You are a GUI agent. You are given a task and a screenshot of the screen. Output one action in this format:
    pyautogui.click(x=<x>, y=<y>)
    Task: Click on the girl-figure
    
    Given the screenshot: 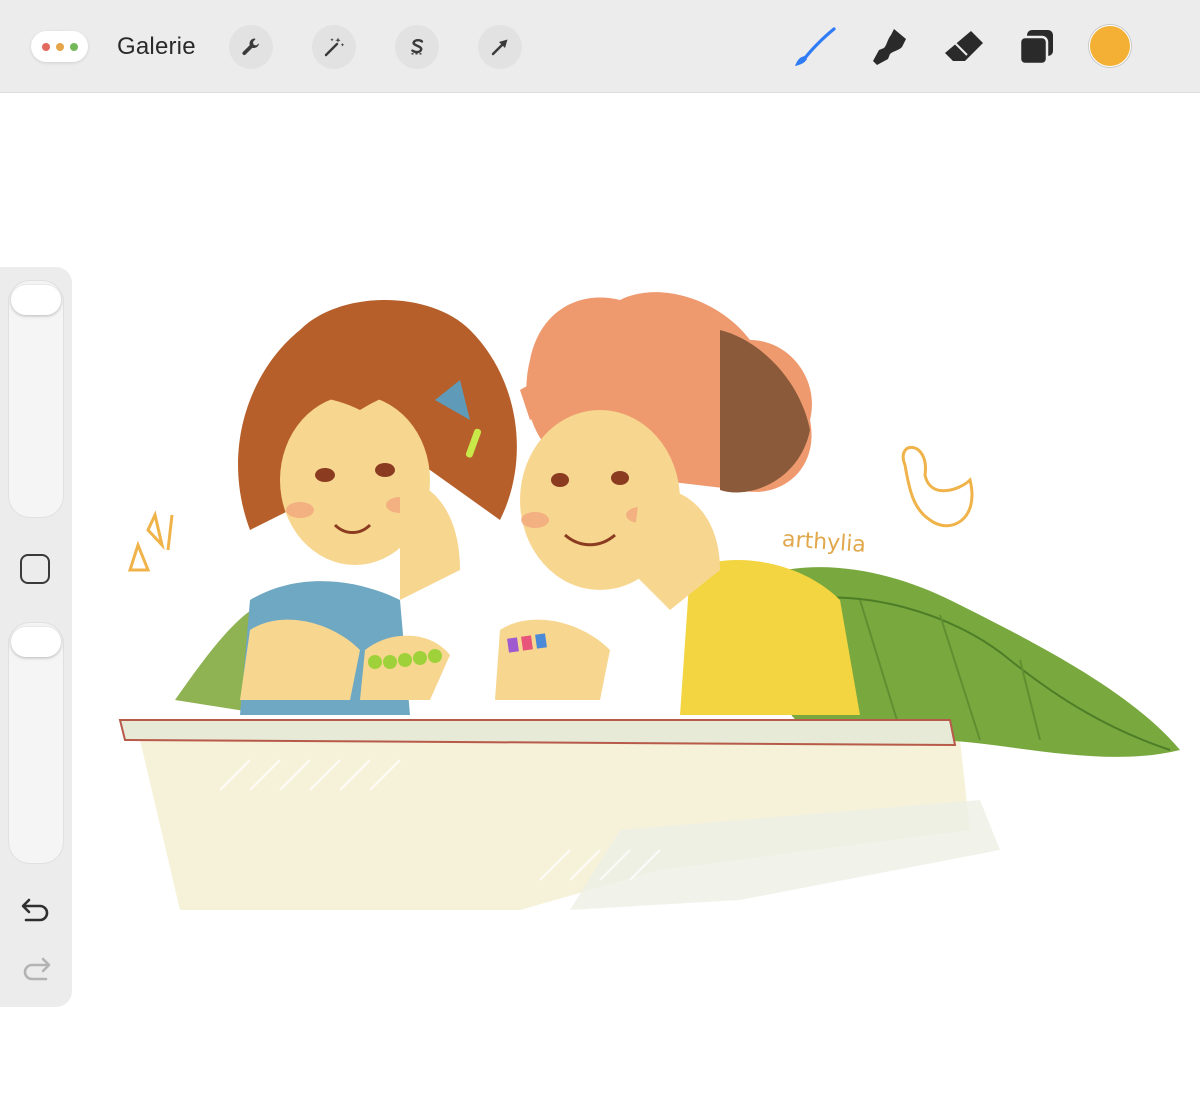 What is the action you would take?
    pyautogui.click(x=377, y=507)
    